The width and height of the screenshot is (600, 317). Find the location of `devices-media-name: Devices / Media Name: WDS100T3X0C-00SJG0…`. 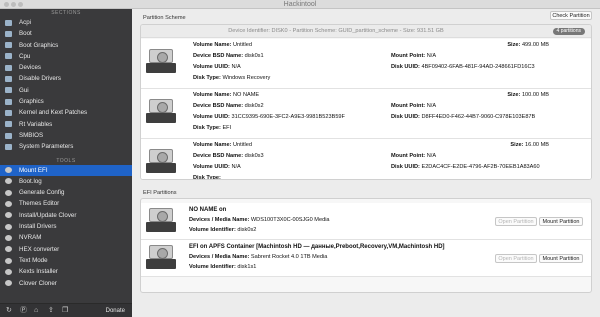

devices-media-name: Devices / Media Name: WDS100T3X0C-00SJG0… is located at coordinates (259, 220).